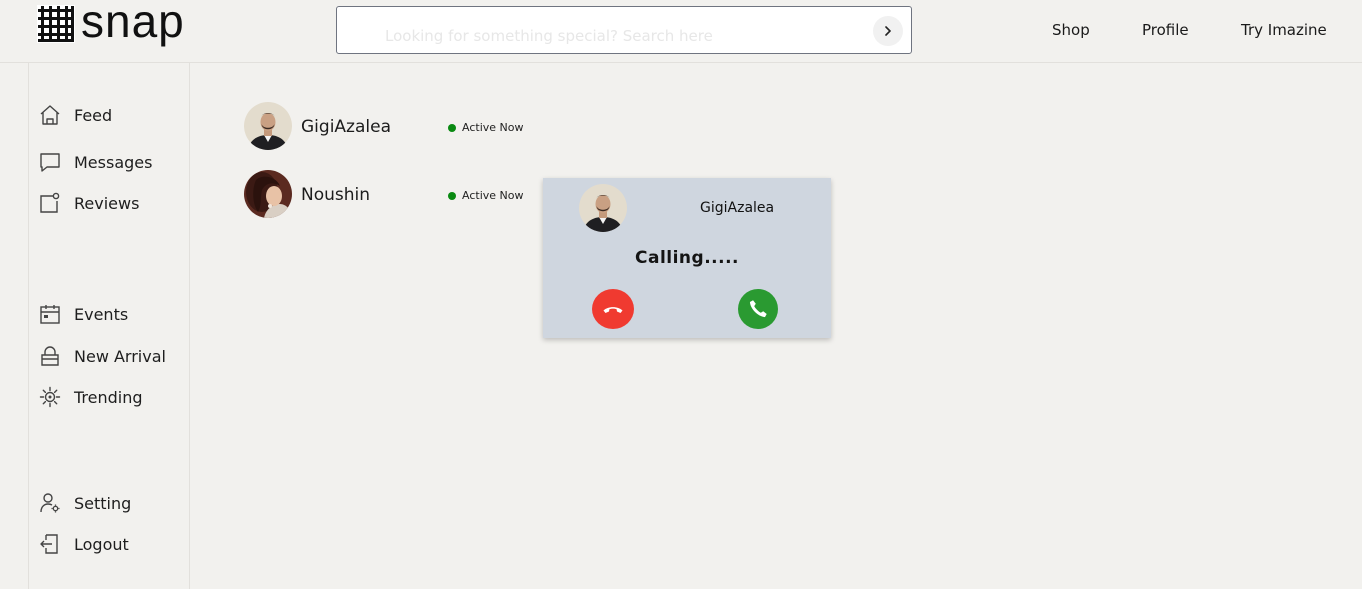 The width and height of the screenshot is (1362, 589). I want to click on nav-profile-link: Profile, so click(1165, 30).